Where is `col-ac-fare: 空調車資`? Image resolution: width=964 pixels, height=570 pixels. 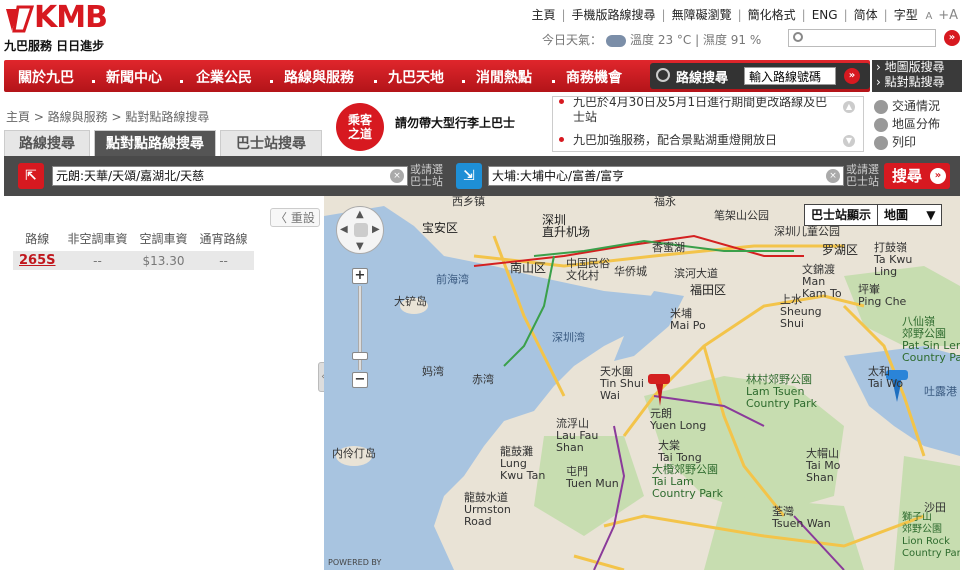 col-ac-fare: 空調車資 is located at coordinates (163, 239).